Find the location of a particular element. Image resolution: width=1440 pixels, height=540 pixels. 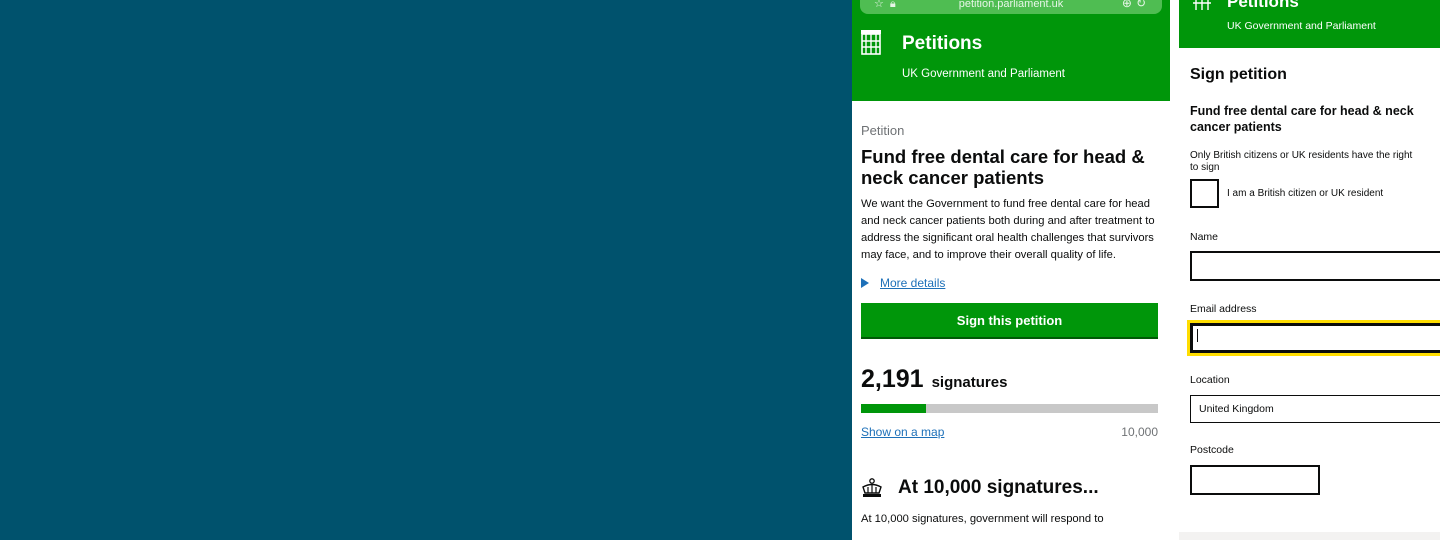

site-header: Petitions UK Government and Parliament is located at coordinates (1309, 24).